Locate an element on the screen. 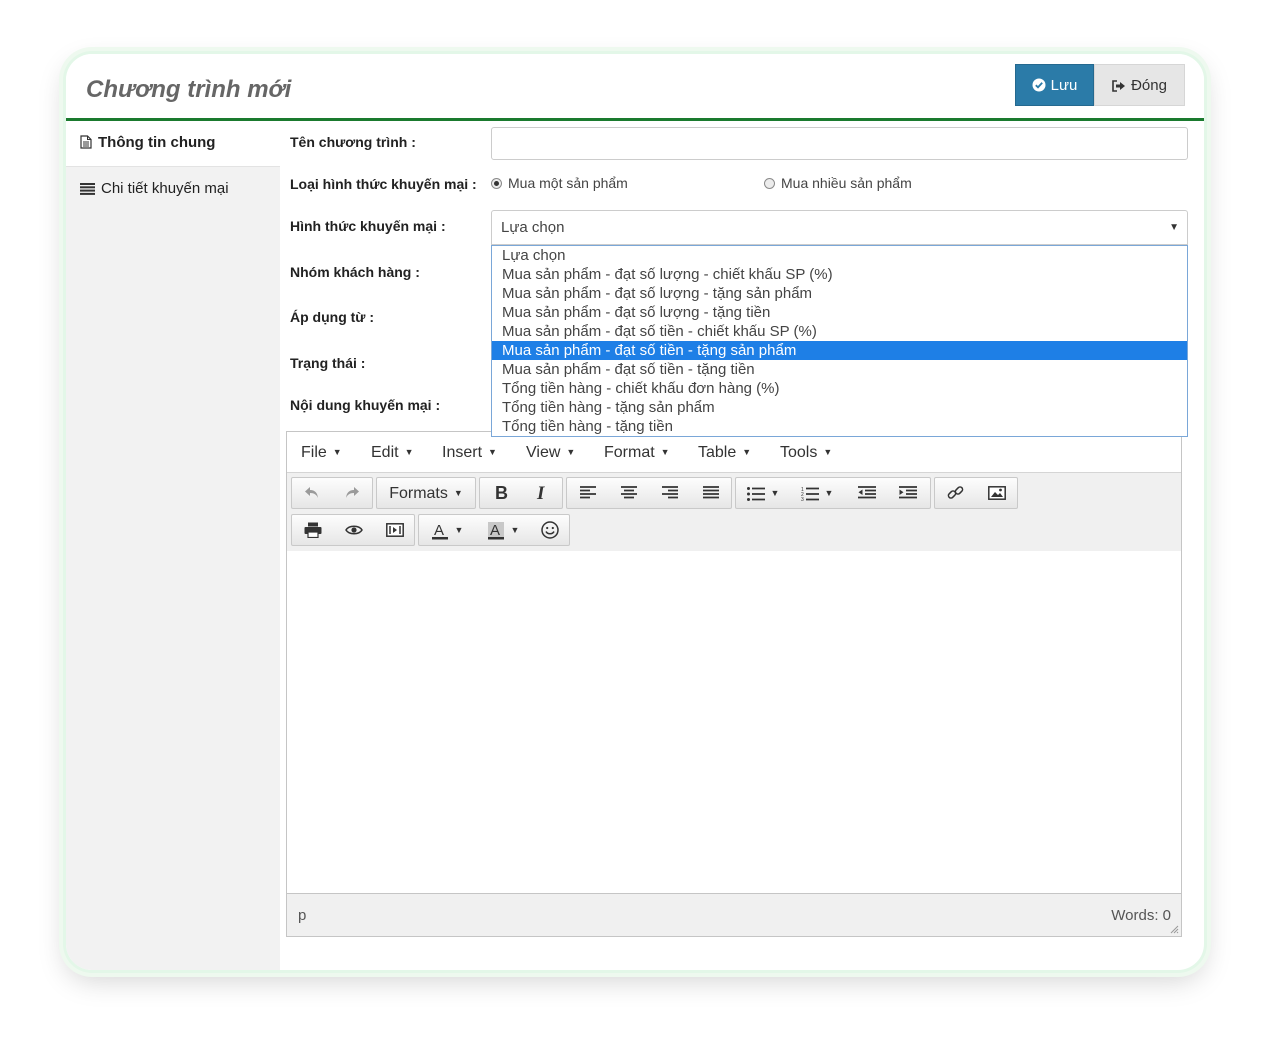 Image resolution: width=1274 pixels, height=1061 pixels. bullet-list-icon is located at coordinates (755, 493).